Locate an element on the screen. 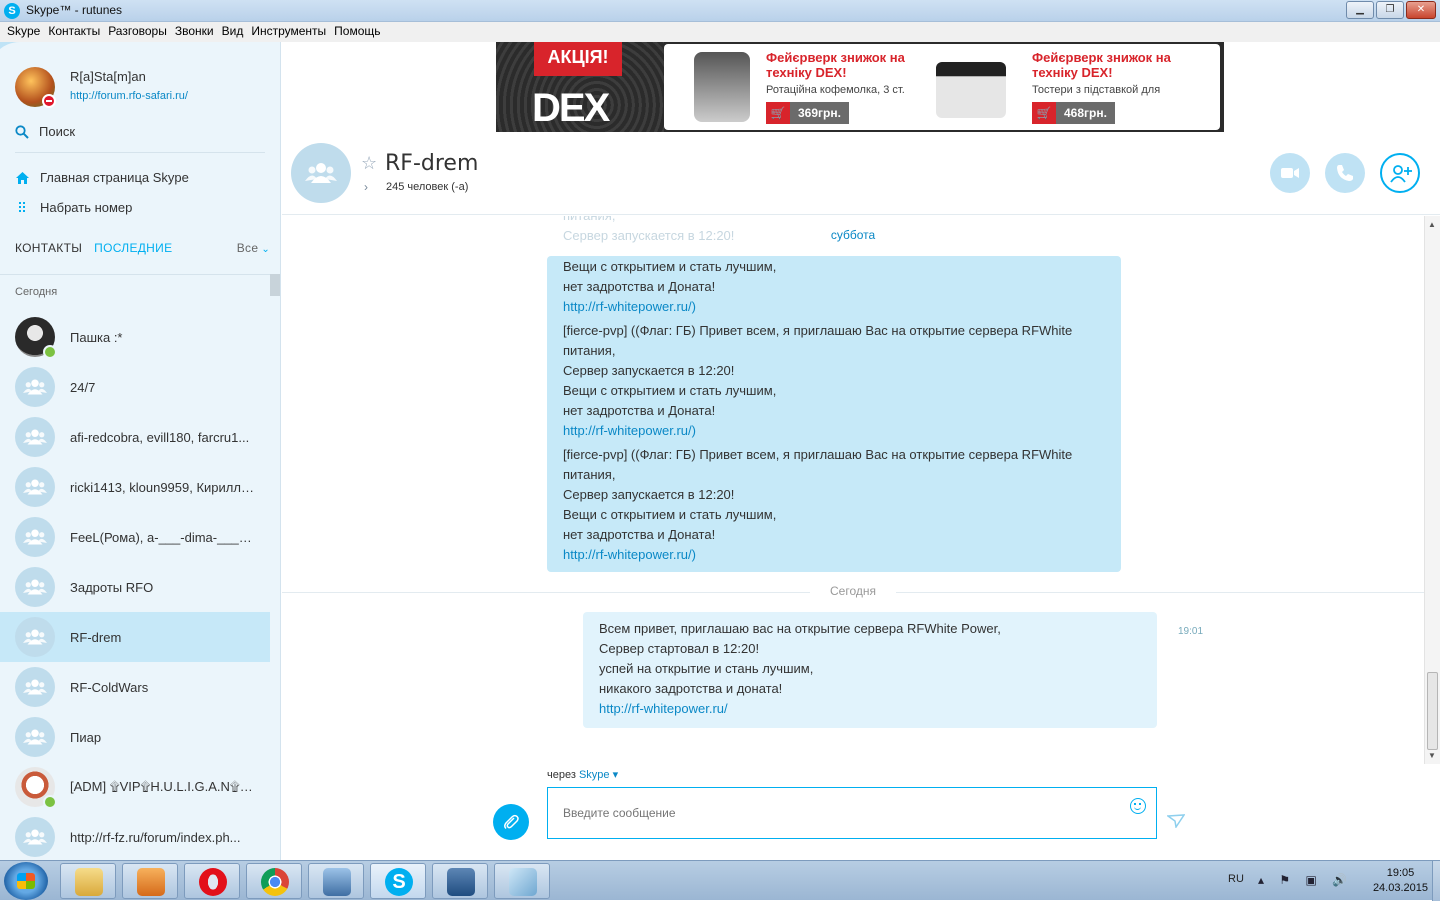  contact-item: Пашка :* is located at coordinates (135, 337).